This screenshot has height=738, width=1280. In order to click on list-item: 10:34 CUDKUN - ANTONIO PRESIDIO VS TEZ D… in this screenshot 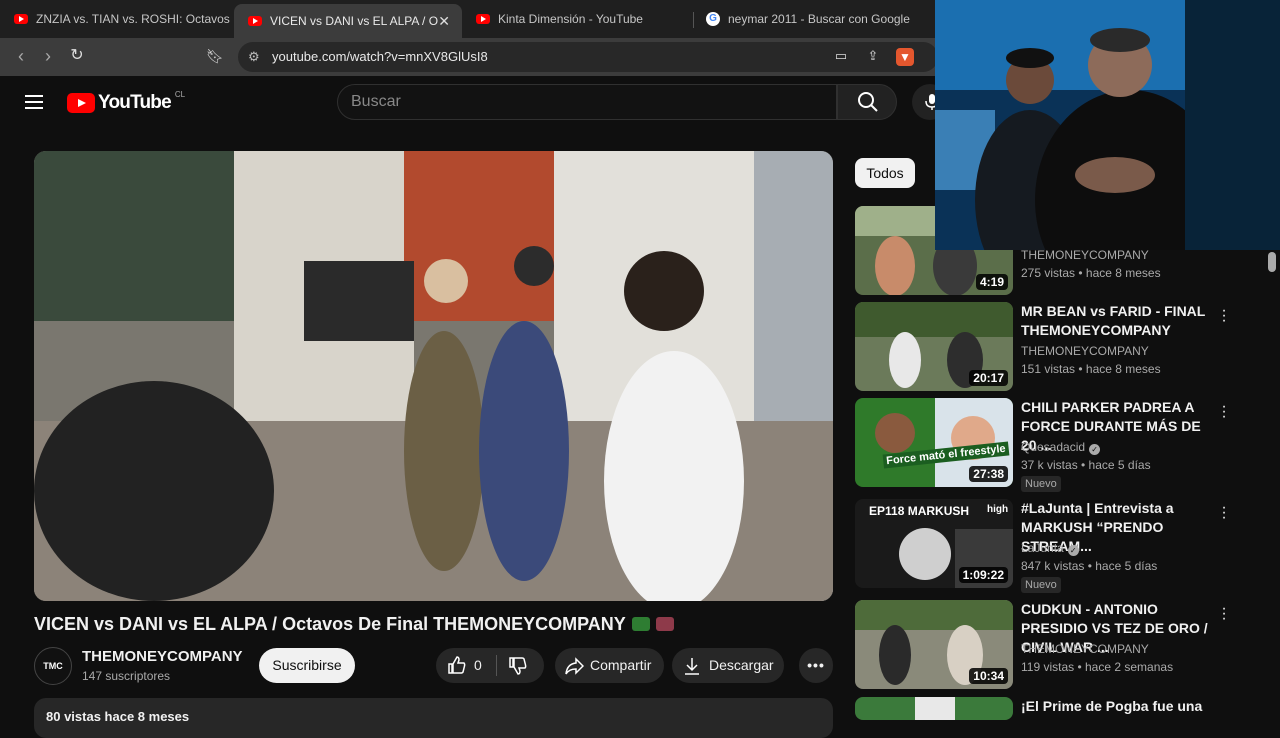, I will do `click(1065, 645)`.